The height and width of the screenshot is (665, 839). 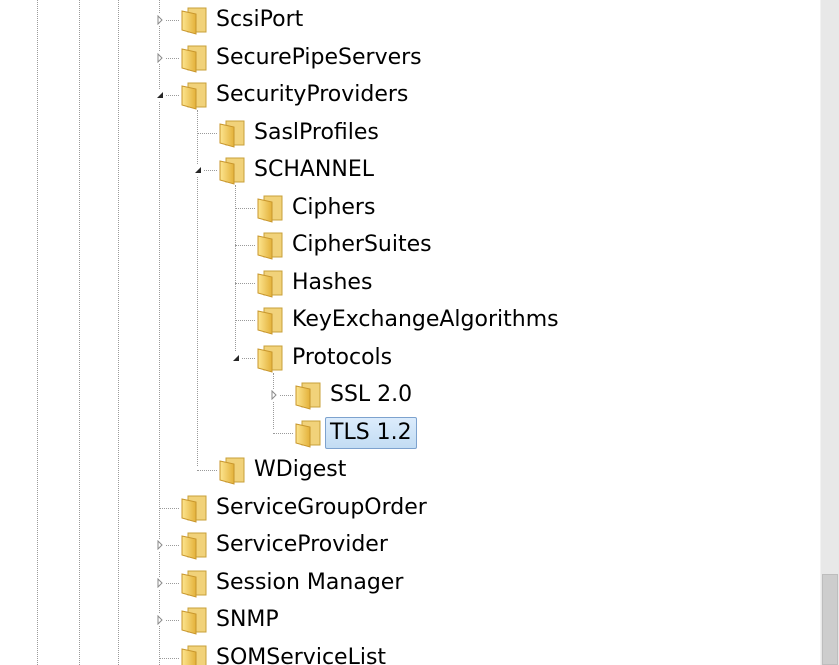 What do you see at coordinates (316, 133) in the screenshot?
I see `tree-item-label: SaslProfiles` at bounding box center [316, 133].